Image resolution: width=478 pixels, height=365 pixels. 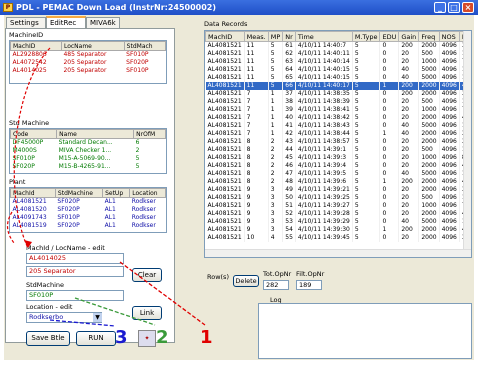 I want to click on callout-2: 2, so click(x=162, y=337).